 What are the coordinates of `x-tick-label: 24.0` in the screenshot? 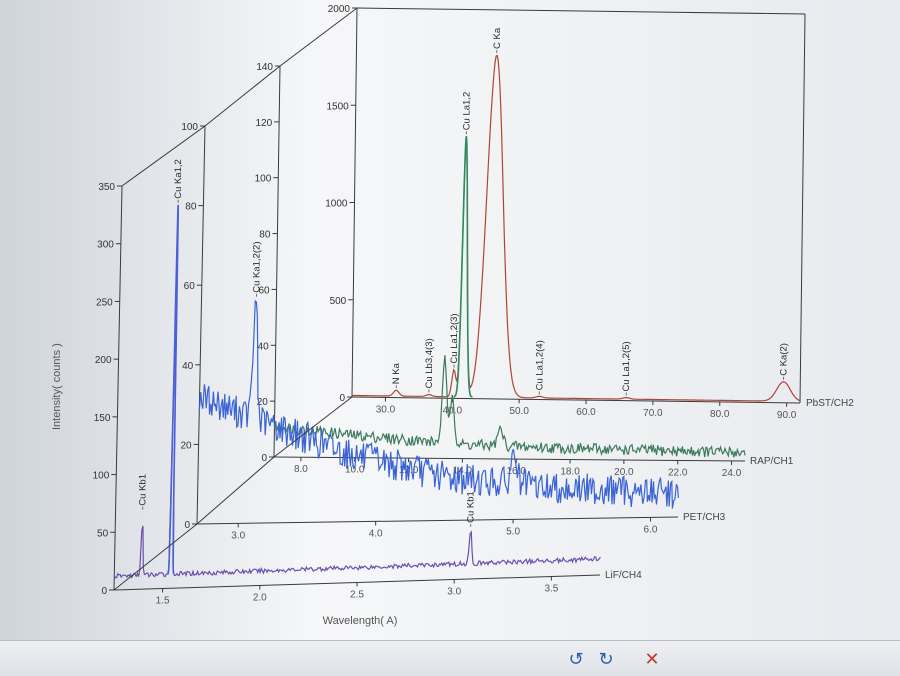 It's located at (732, 473).